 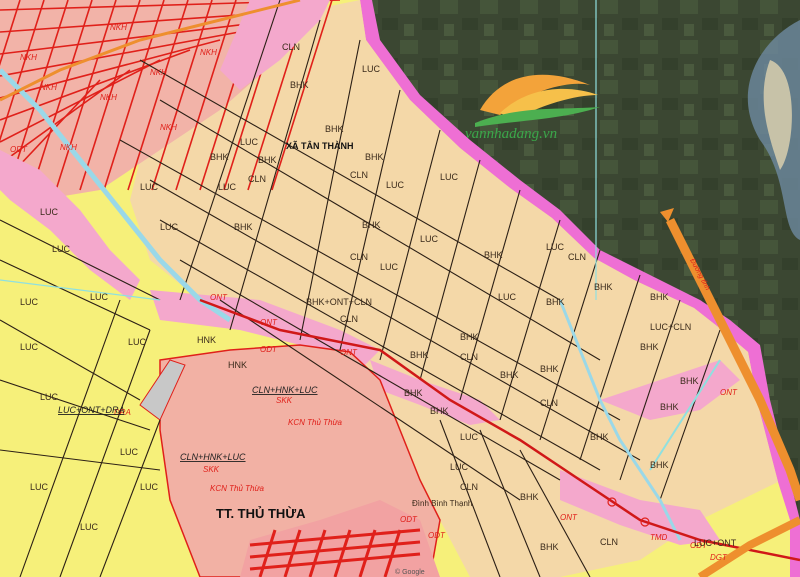 What do you see at coordinates (659, 537) in the screenshot?
I see `zone-label-combined: TMD` at bounding box center [659, 537].